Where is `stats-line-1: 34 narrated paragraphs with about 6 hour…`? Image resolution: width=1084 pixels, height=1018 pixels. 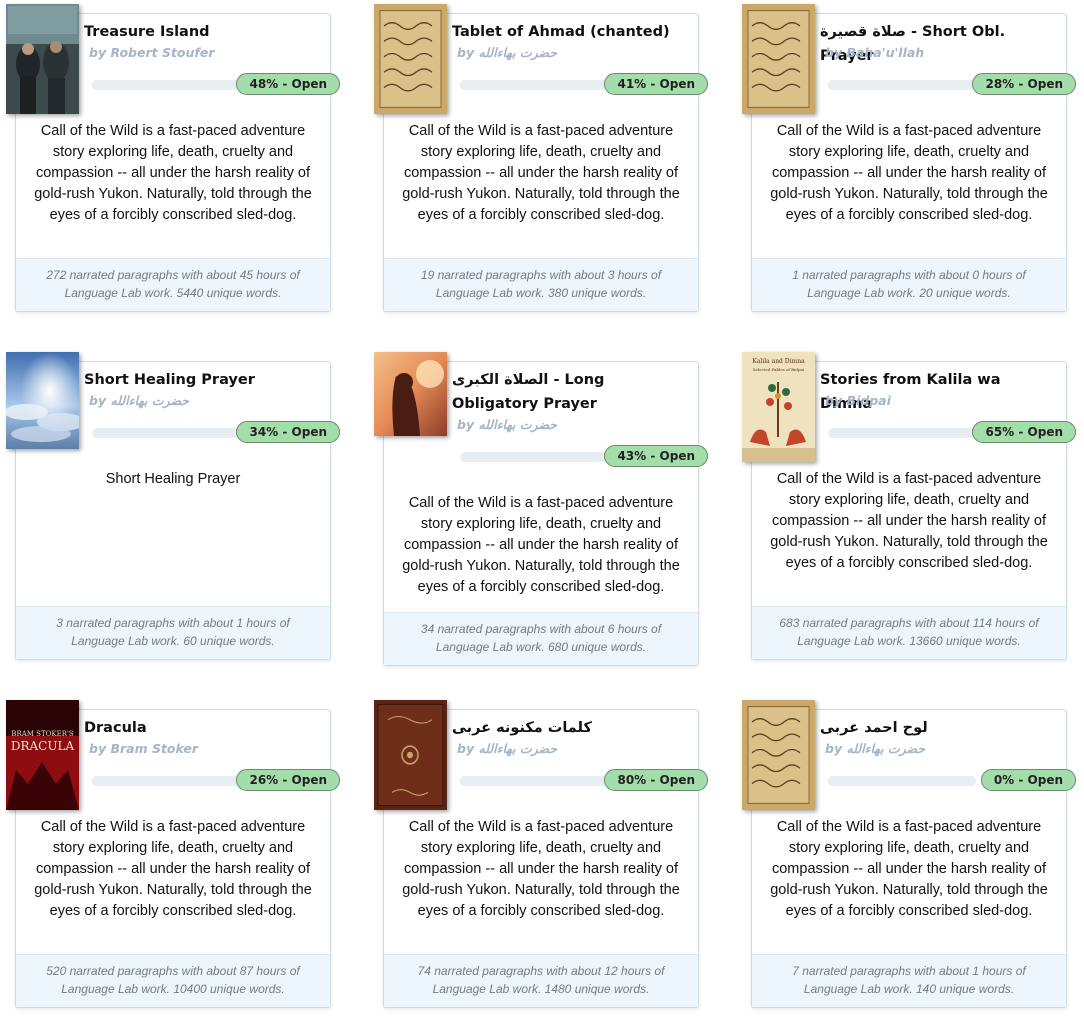
stats-line-1: 34 narrated paragraphs with about 6 hour… is located at coordinates (541, 629).